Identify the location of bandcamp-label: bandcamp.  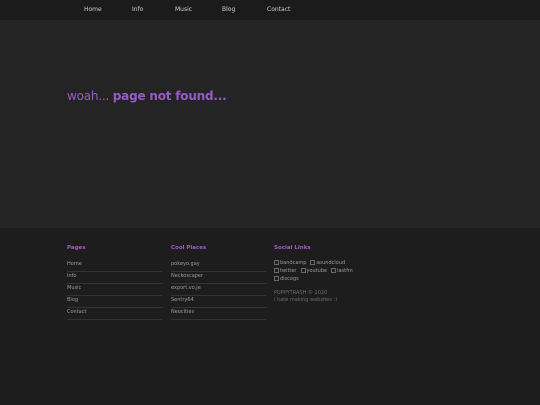
(293, 263).